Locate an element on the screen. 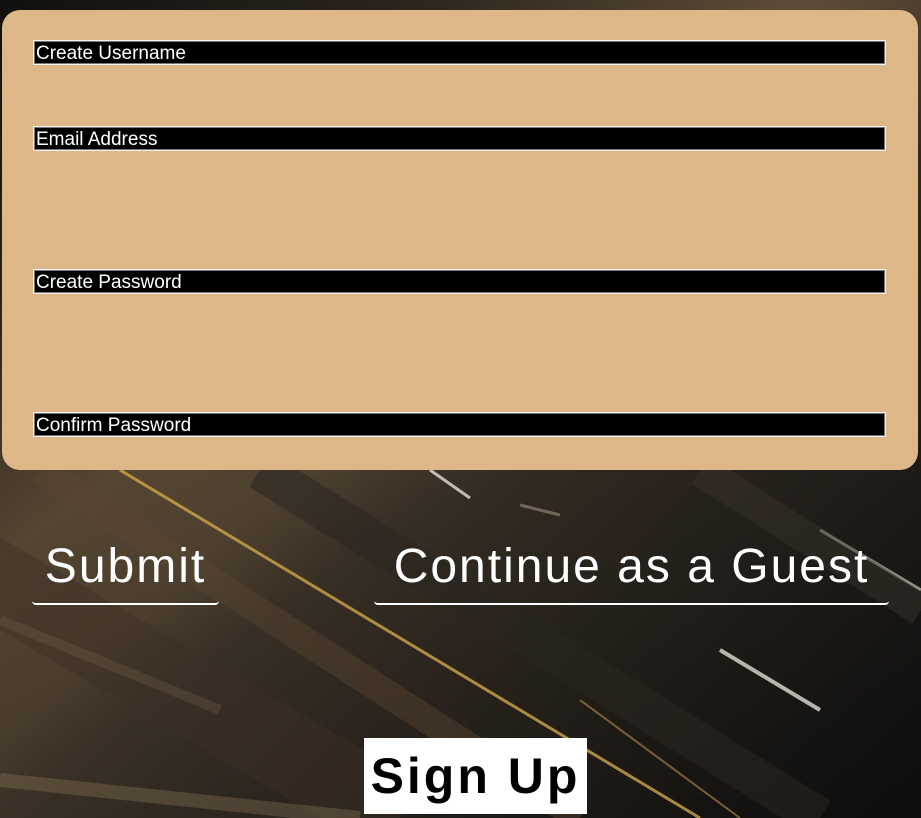  sign-up-label: Sign Up is located at coordinates (475, 776).